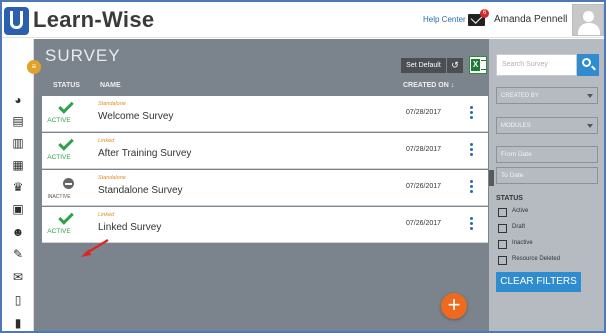 The height and width of the screenshot is (333, 606). Describe the element at coordinates (519, 227) in the screenshot. I see `checkbox-label: Draft` at that location.